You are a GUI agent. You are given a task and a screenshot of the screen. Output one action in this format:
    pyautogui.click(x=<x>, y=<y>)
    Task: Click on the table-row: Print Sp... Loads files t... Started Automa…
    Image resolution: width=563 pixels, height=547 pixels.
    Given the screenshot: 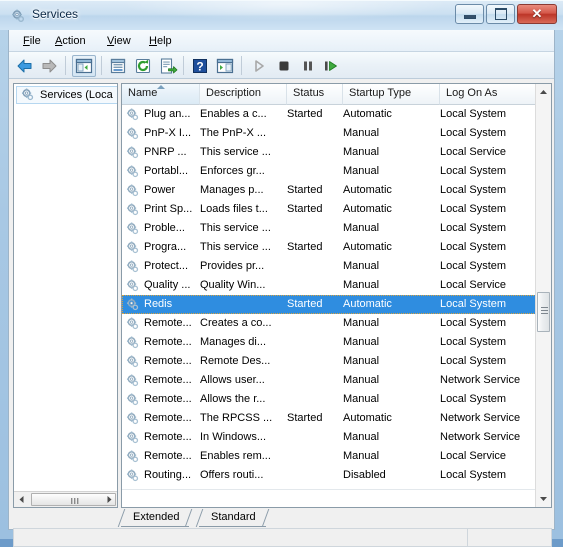 What is the action you would take?
    pyautogui.click(x=329, y=209)
    